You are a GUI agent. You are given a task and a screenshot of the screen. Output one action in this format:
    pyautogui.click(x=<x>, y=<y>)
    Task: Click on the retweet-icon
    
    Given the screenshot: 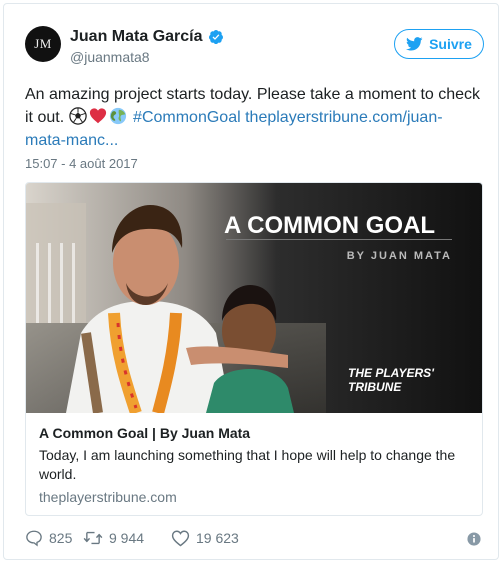 What is the action you would take?
    pyautogui.click(x=93, y=538)
    